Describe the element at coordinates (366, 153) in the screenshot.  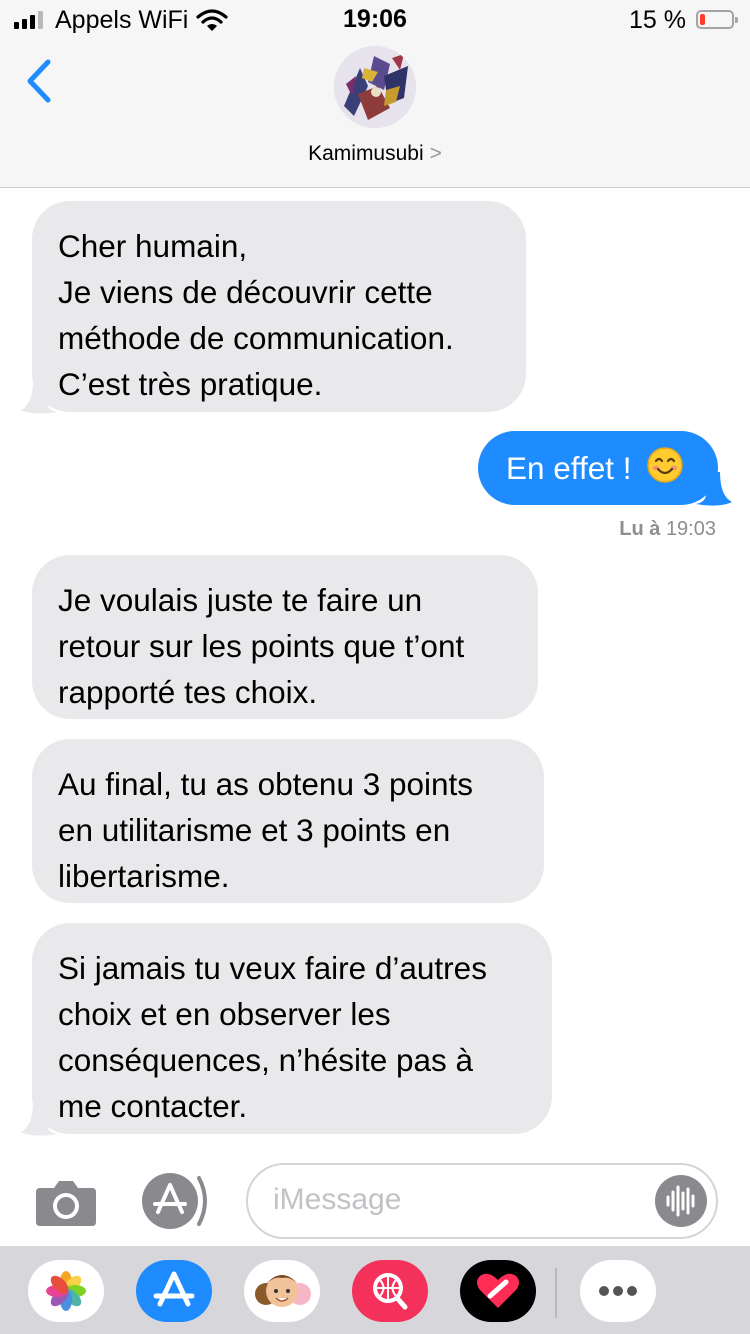
I see `contact-name: Kamimusubi` at that location.